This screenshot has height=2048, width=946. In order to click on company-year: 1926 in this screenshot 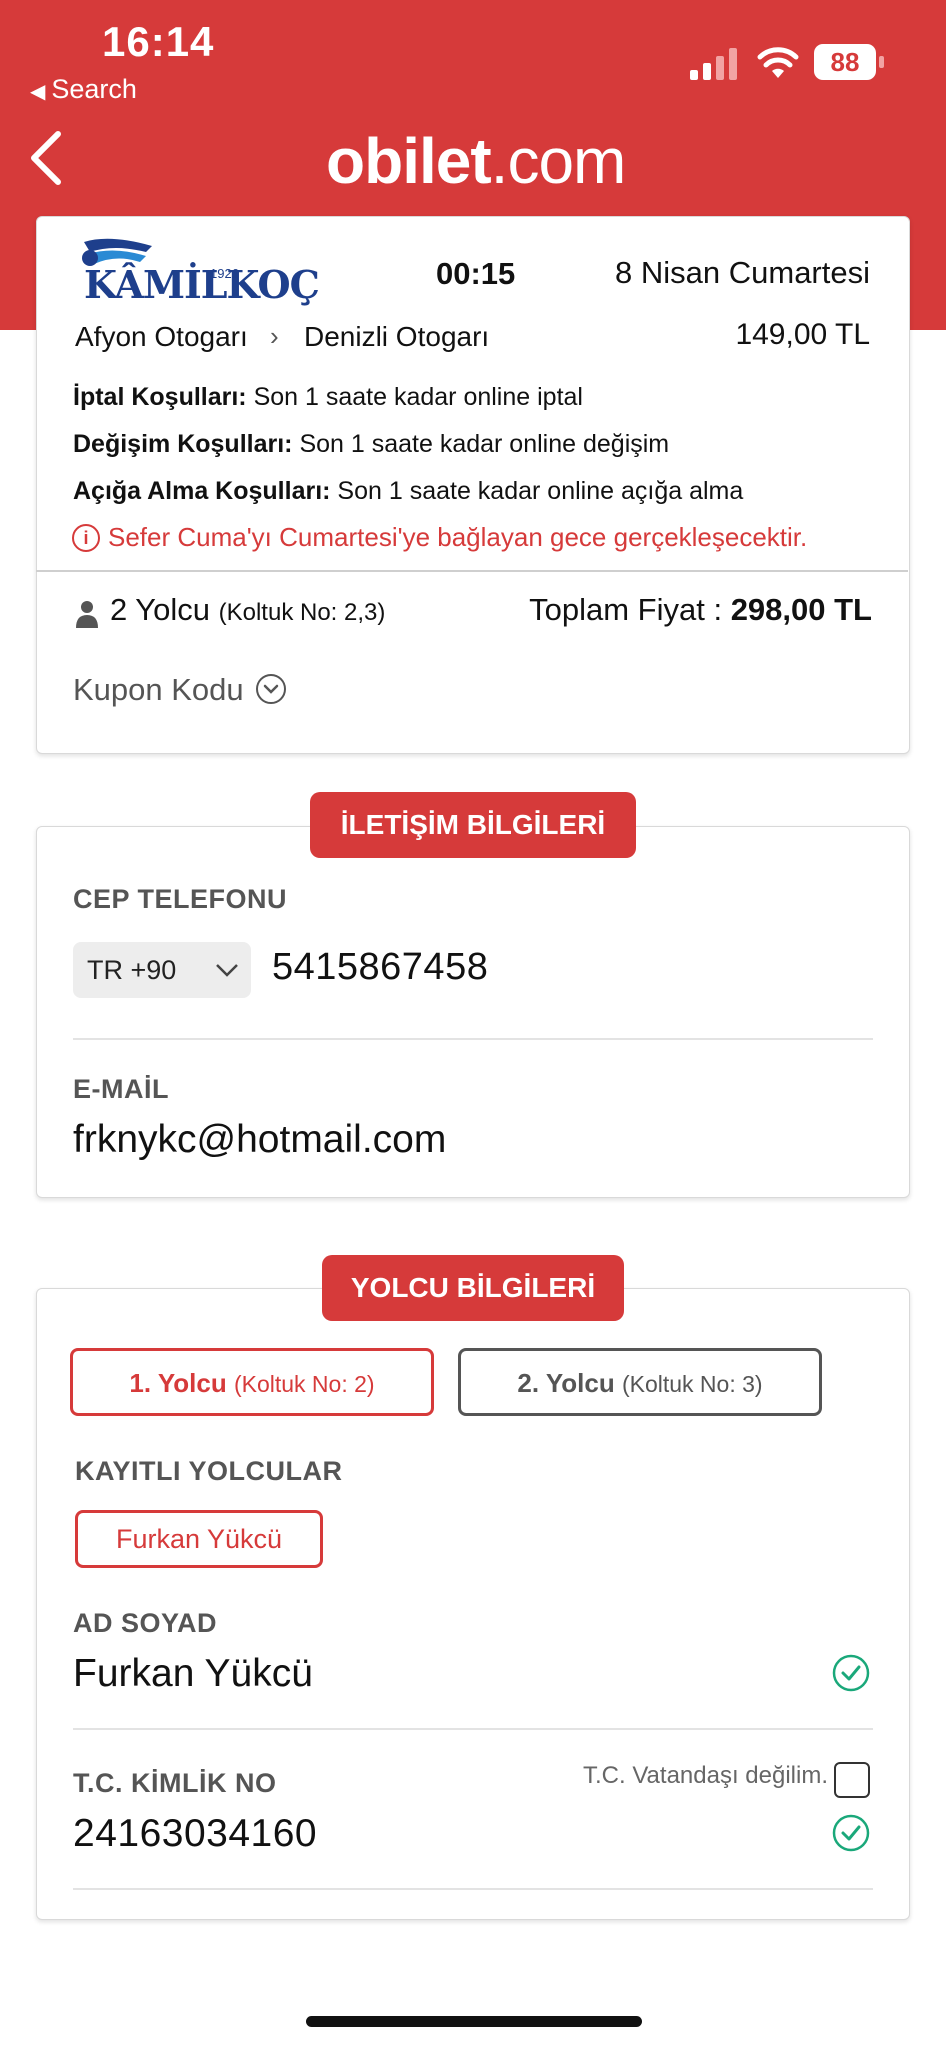, I will do `click(224, 273)`.